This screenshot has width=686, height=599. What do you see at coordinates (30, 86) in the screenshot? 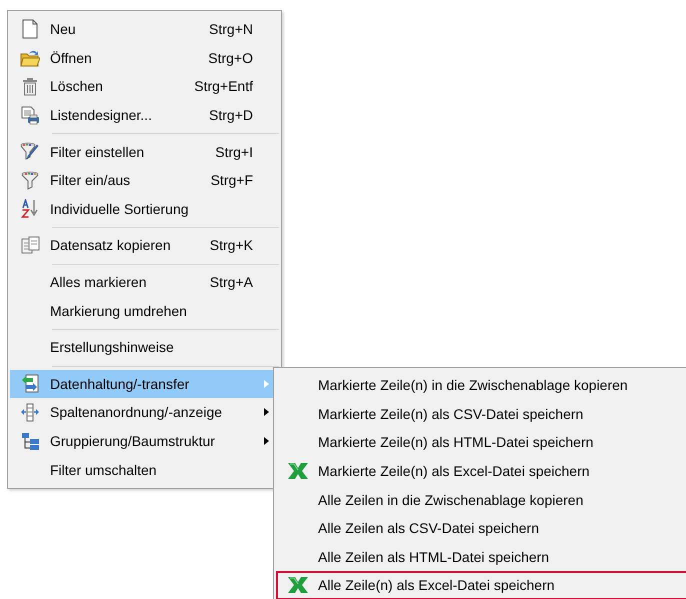
I see `trash-icon` at bounding box center [30, 86].